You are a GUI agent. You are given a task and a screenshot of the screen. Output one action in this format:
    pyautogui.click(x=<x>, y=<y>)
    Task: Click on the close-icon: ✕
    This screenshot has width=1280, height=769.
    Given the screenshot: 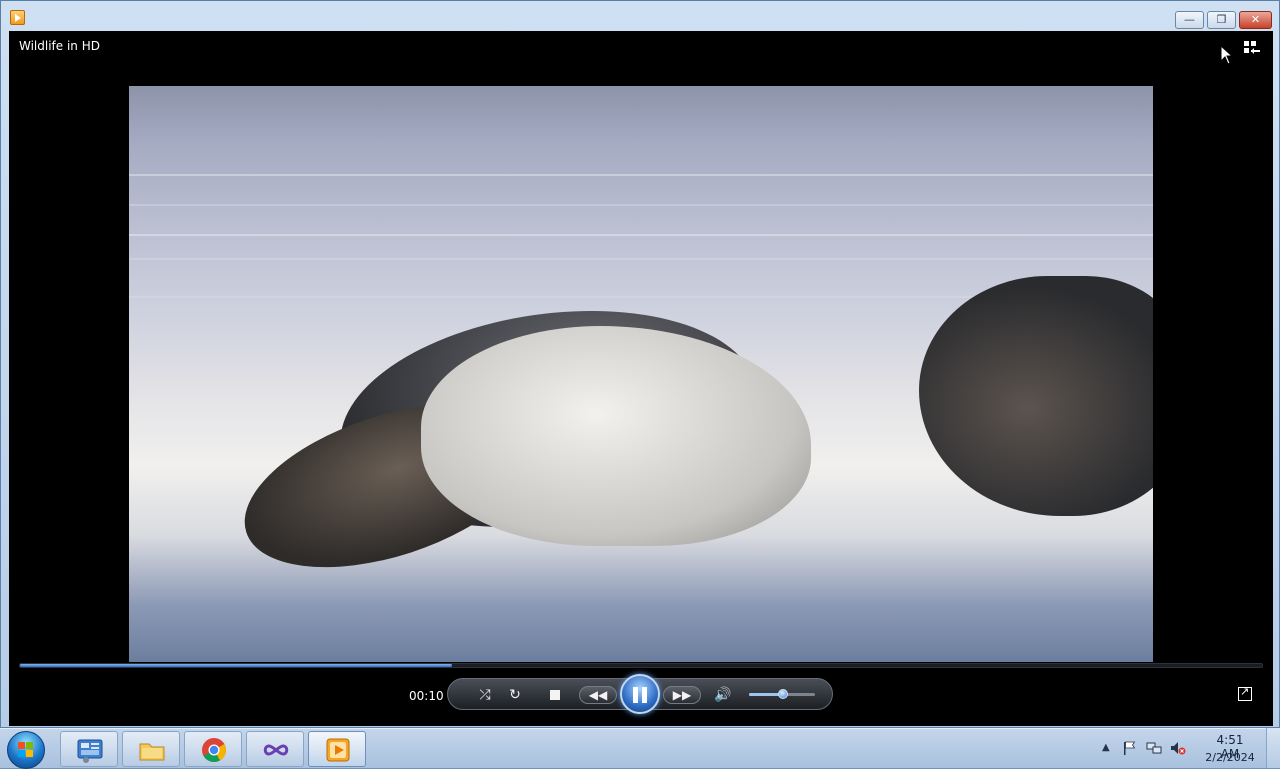 What is the action you would take?
    pyautogui.click(x=1255, y=19)
    